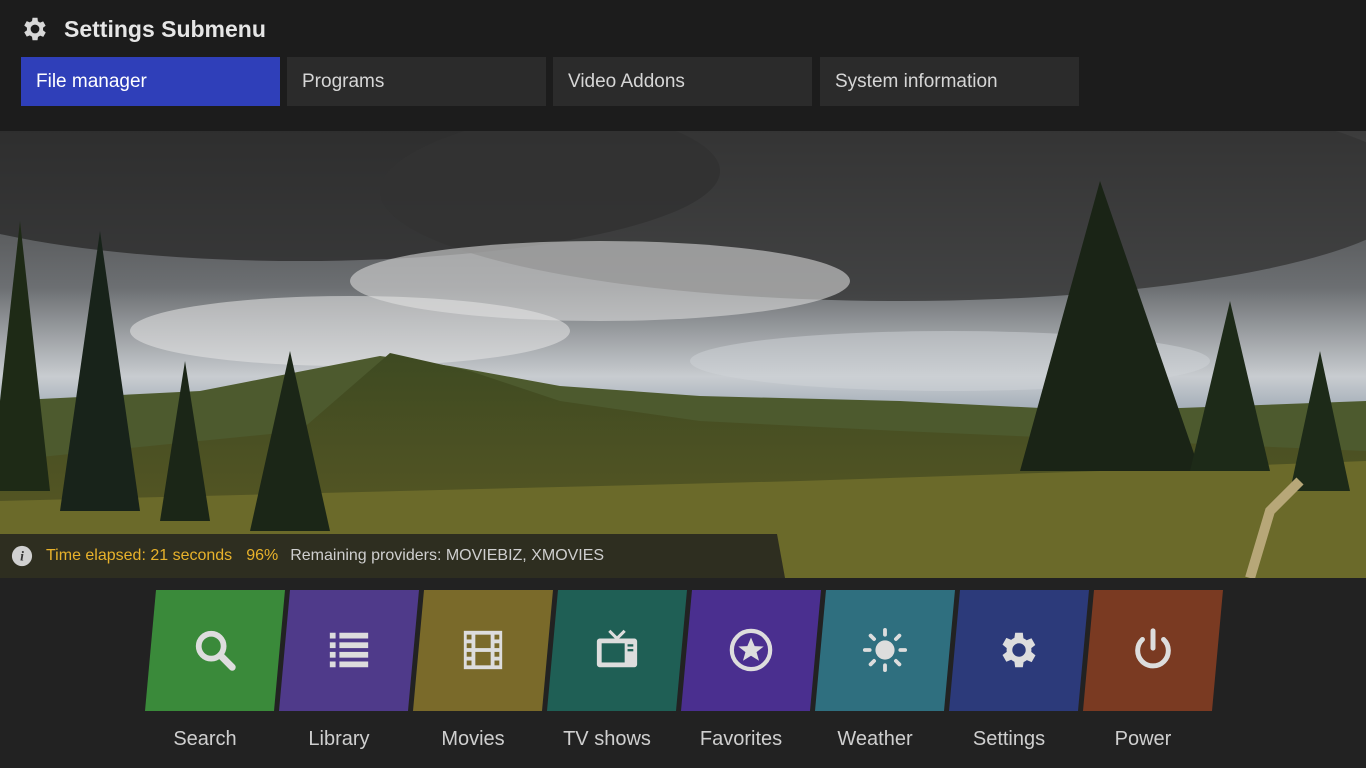  Describe the element at coordinates (416, 81) in the screenshot. I see `tab-programs: Programs` at that location.